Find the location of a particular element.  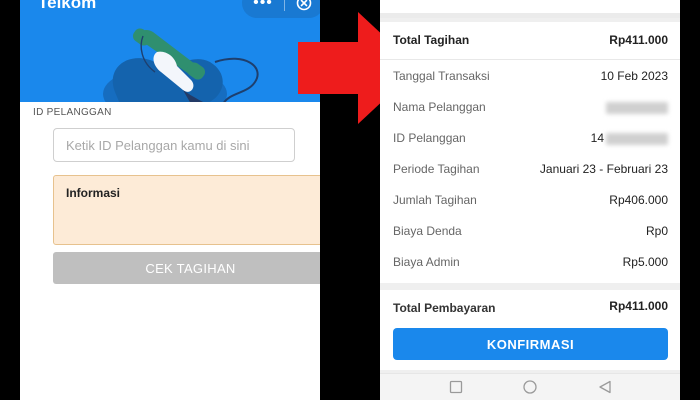

payment-card: Total Pembayaran Rp411.000 KONFIRMASI is located at coordinates (530, 330).